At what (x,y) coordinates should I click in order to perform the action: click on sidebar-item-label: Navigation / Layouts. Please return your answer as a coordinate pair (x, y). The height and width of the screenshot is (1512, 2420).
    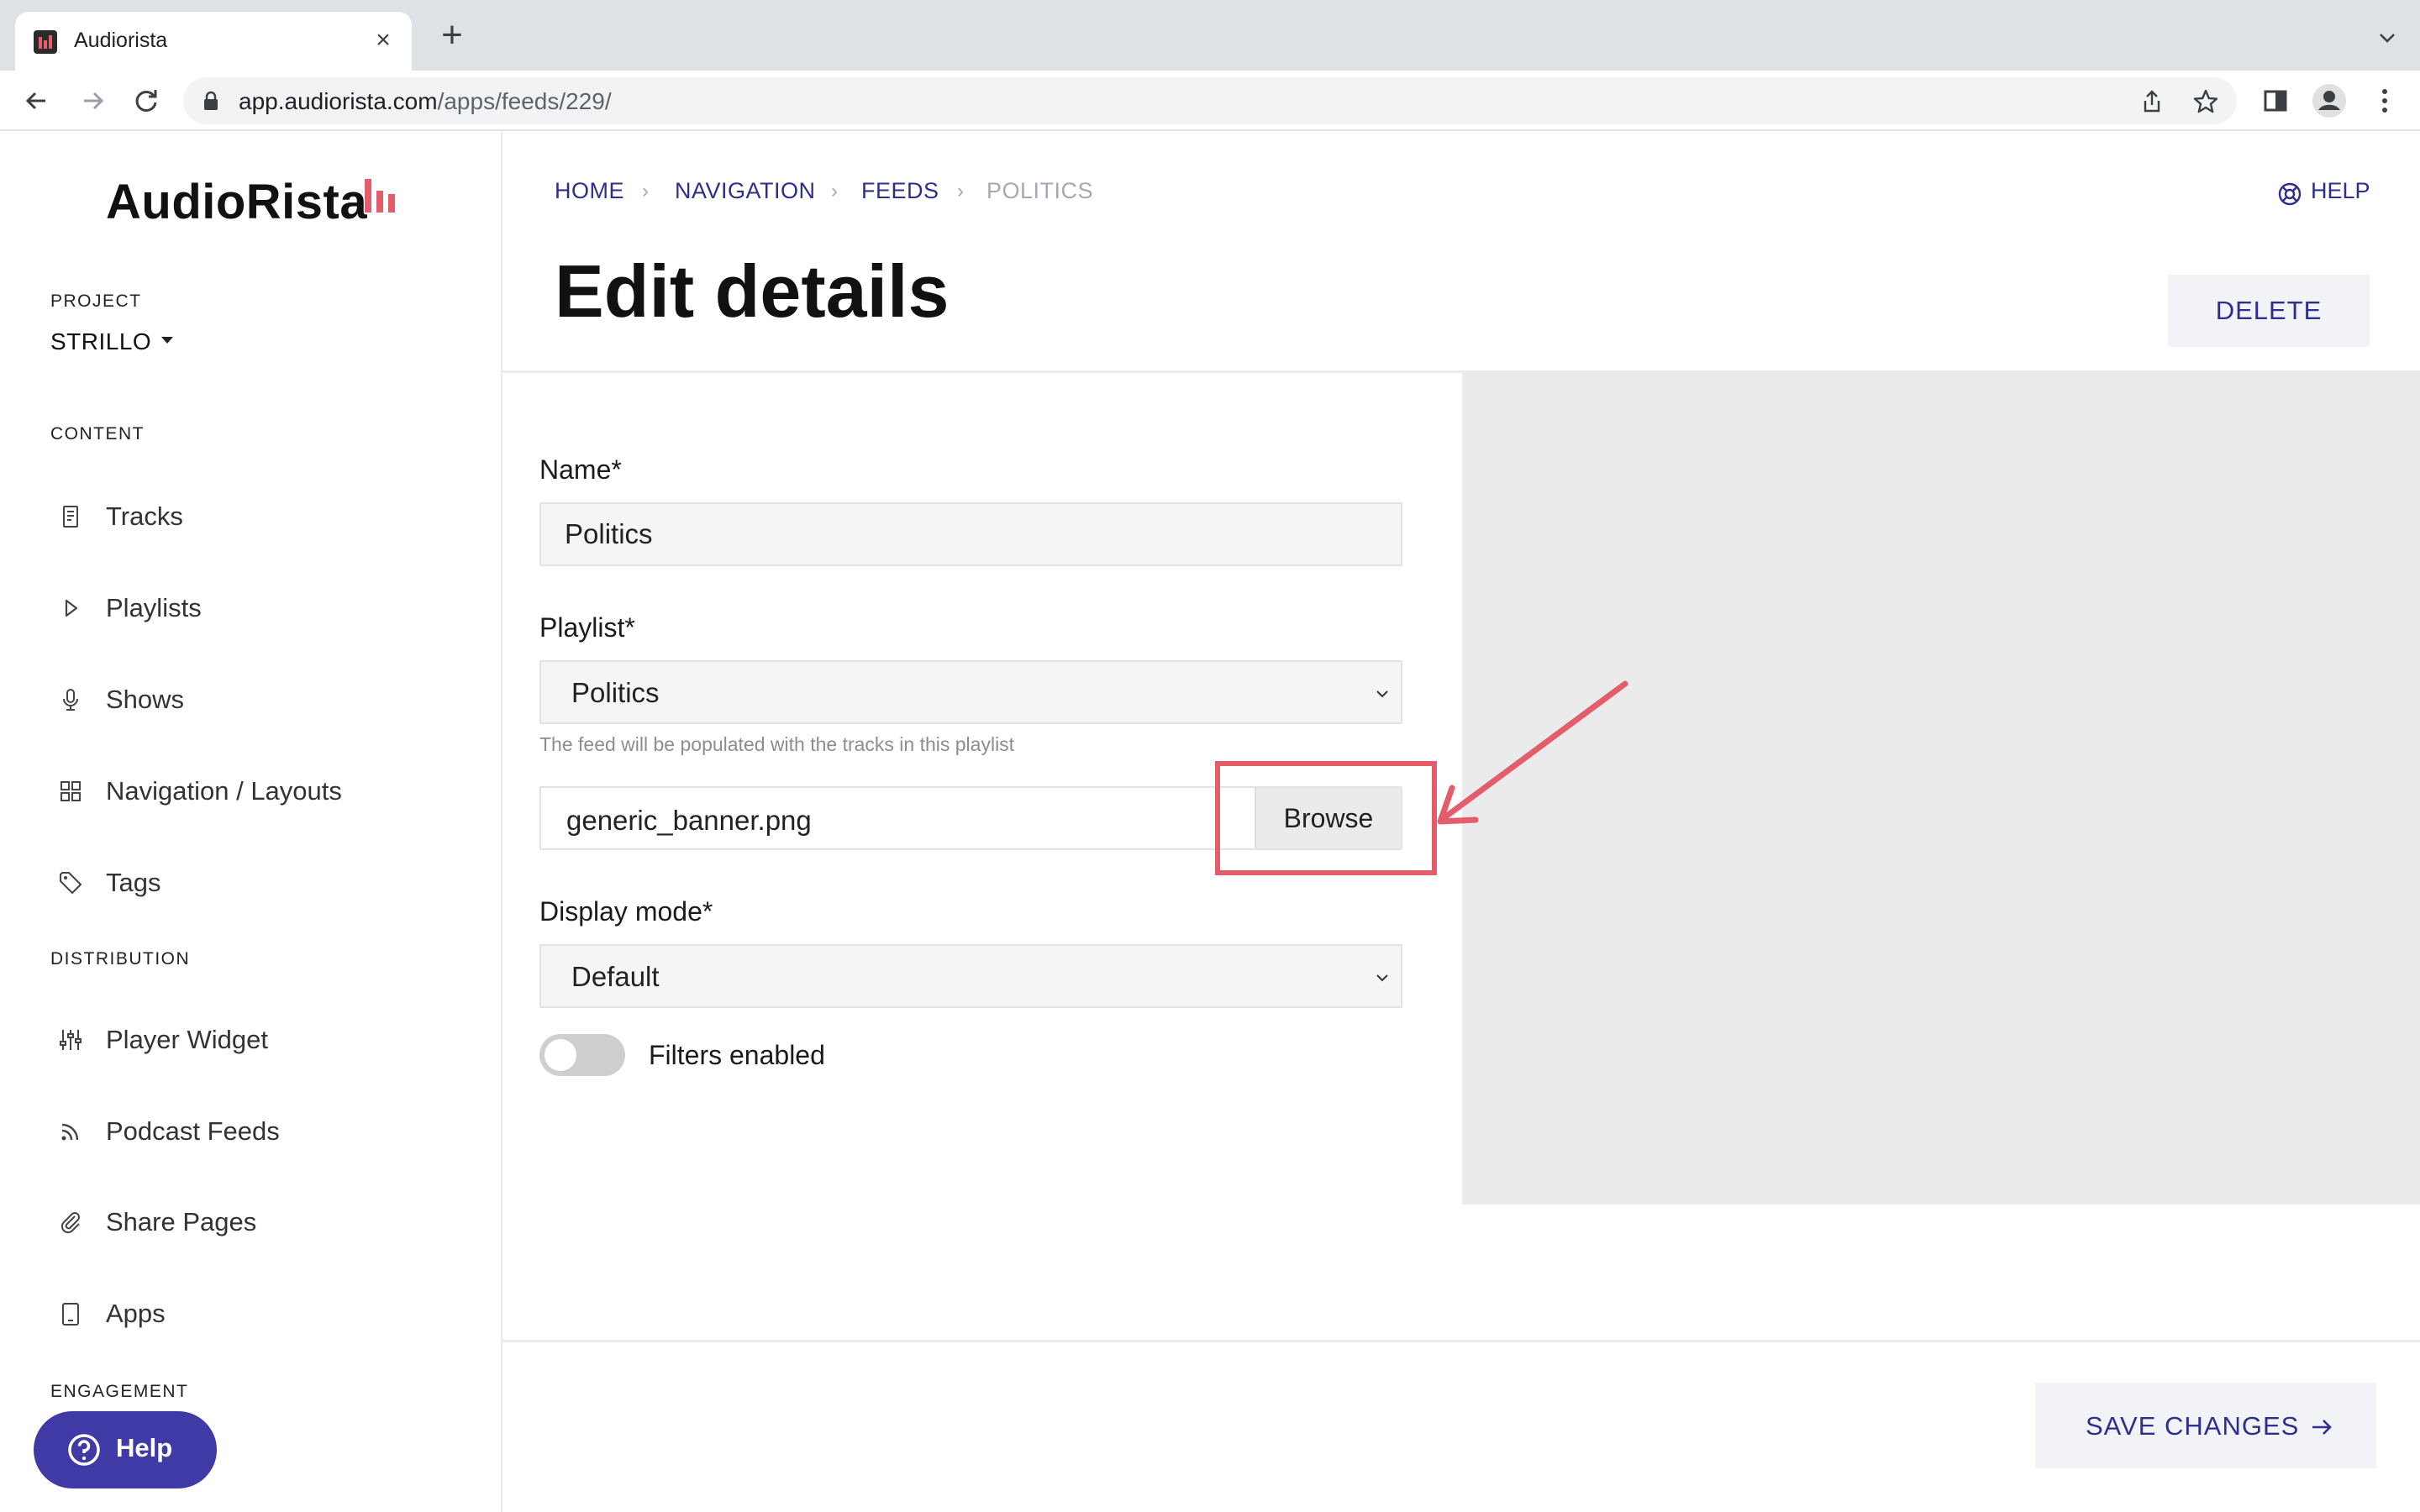
    Looking at the image, I should click on (224, 791).